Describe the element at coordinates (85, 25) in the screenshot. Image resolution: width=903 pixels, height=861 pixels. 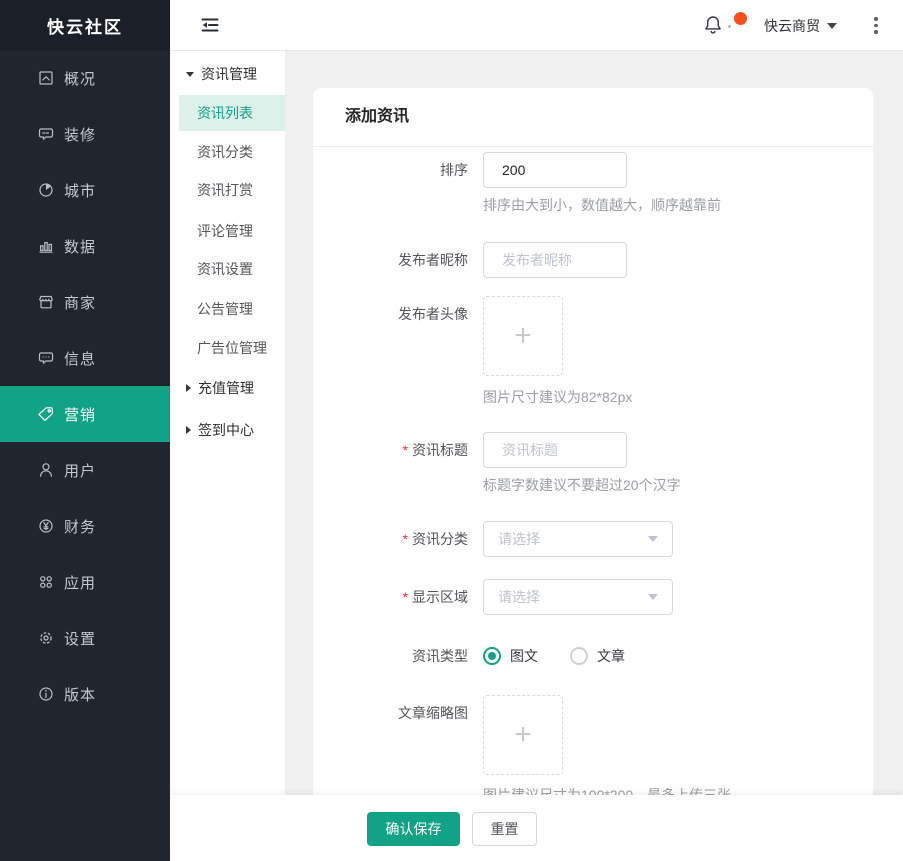
I see `app-logo: 快云社区` at that location.